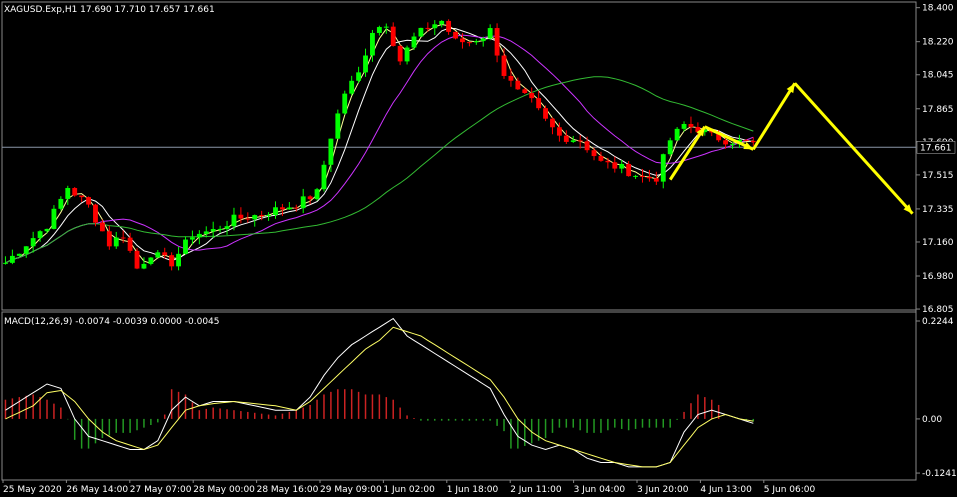 Image resolution: width=957 pixels, height=497 pixels. What do you see at coordinates (409, 490) in the screenshot?
I see `time-label: 1 Jun 02:00` at bounding box center [409, 490].